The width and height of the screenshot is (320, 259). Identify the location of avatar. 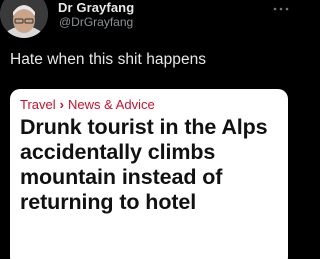
(24, 19).